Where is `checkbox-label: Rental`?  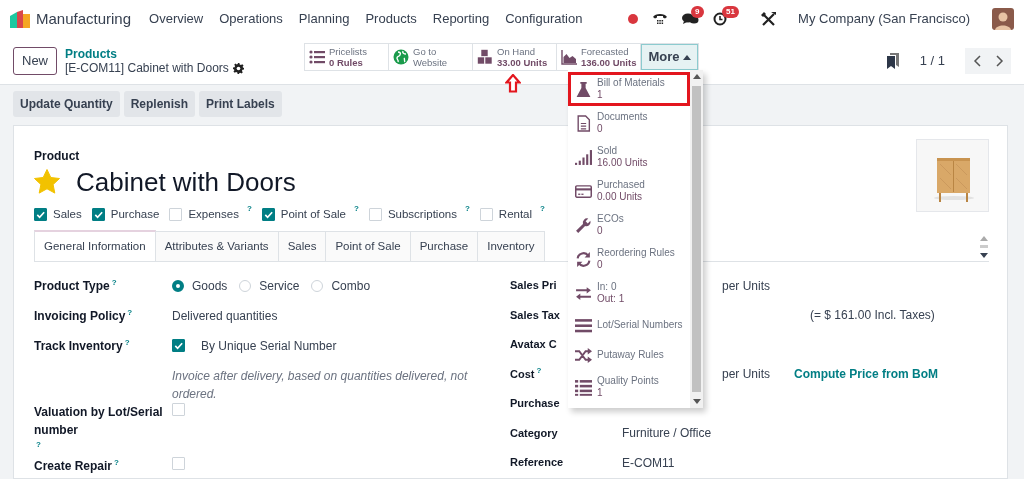
checkbox-label: Rental is located at coordinates (515, 214).